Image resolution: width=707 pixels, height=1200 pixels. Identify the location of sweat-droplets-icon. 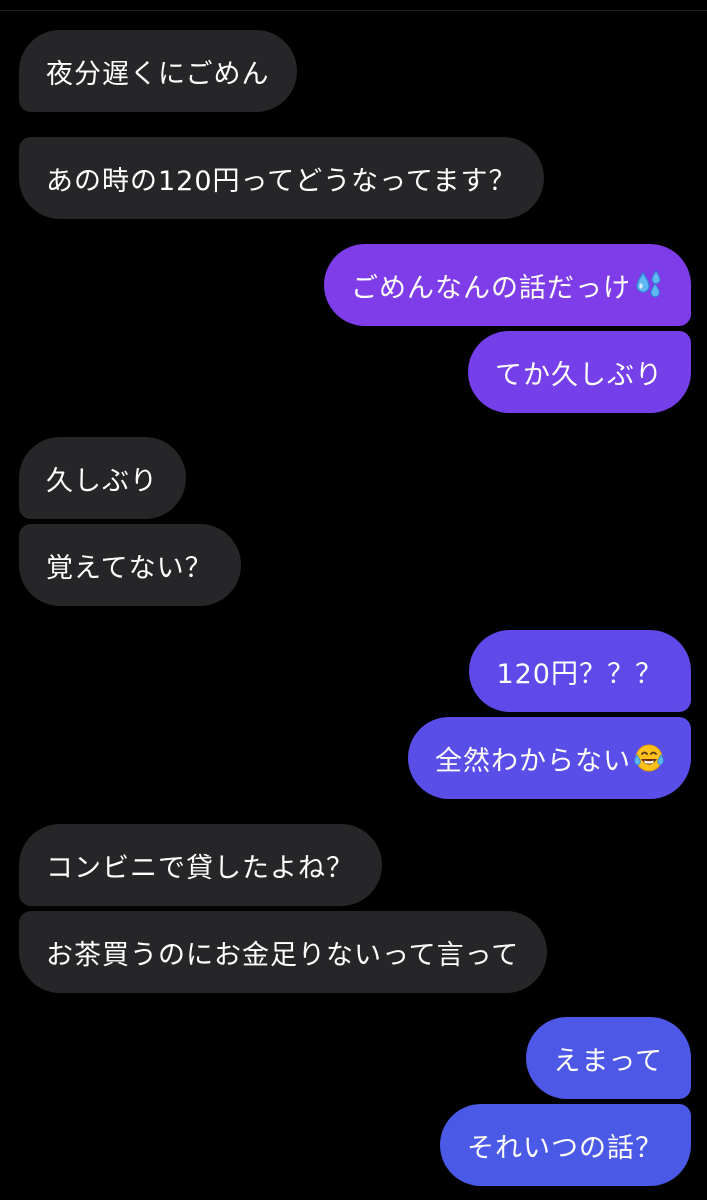
(649, 285).